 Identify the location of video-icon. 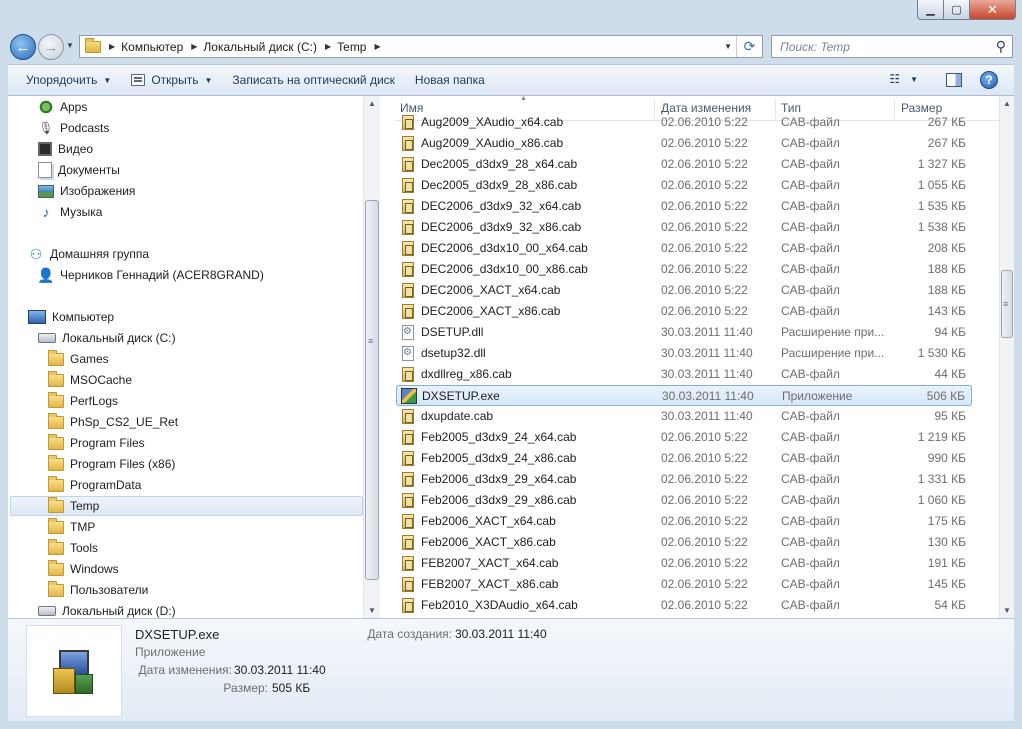
(45, 149).